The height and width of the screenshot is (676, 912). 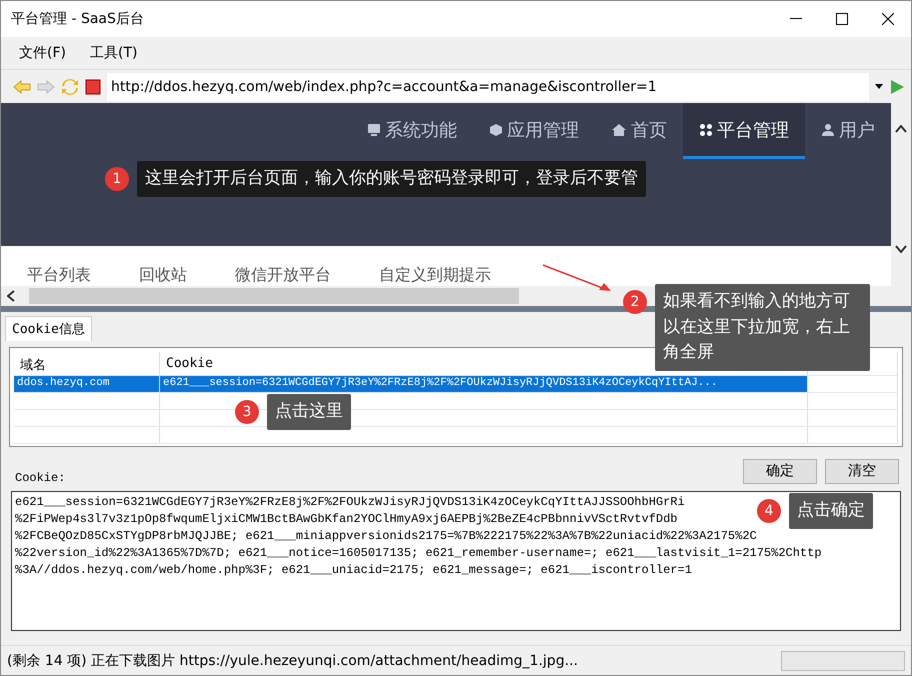 What do you see at coordinates (386, 536) in the screenshot?
I see `cookie-text-line: %2FCBeQOzD85CxSTYgDP8rbMJQJJBE; e621___miniappversionids2175=%7B%222175%22%3A%7B%22uniacid%22%3A2175%2C` at bounding box center [386, 536].